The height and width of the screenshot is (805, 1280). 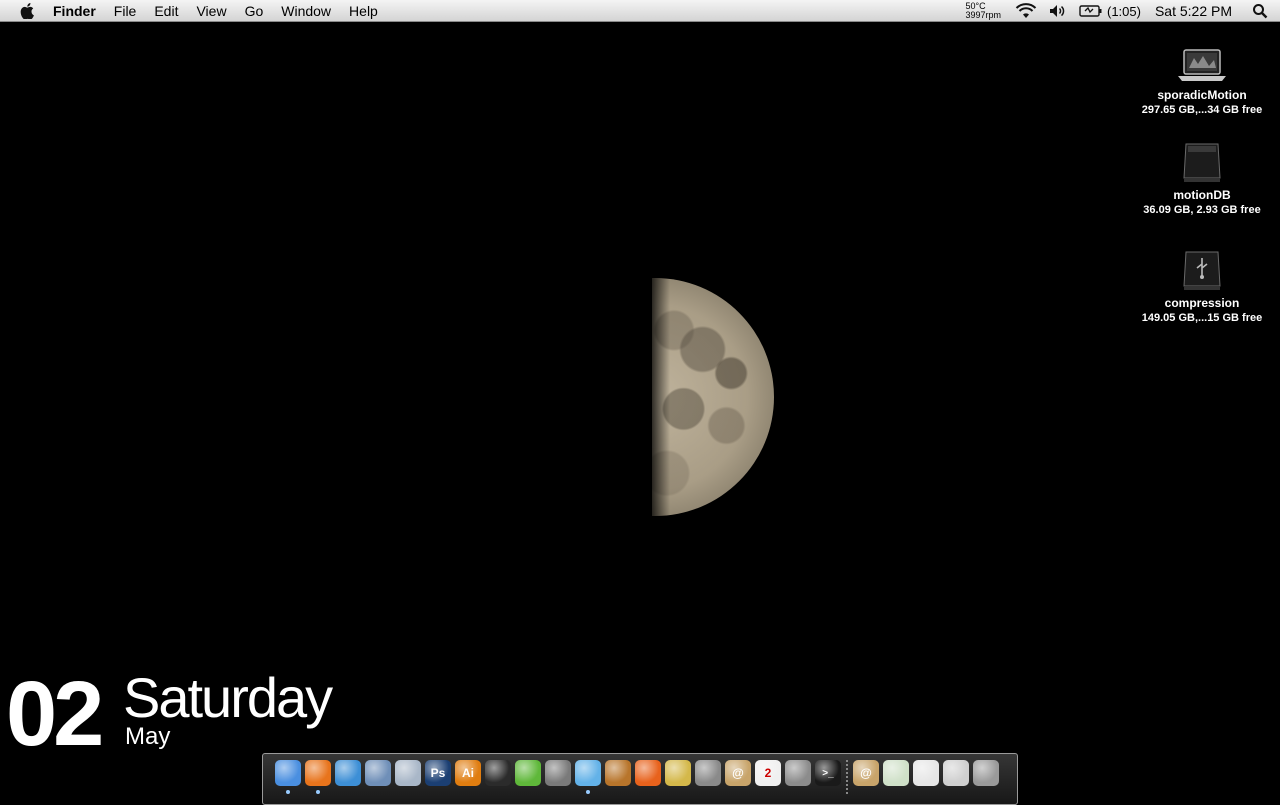 I want to click on aperture-icon, so click(x=498, y=773).